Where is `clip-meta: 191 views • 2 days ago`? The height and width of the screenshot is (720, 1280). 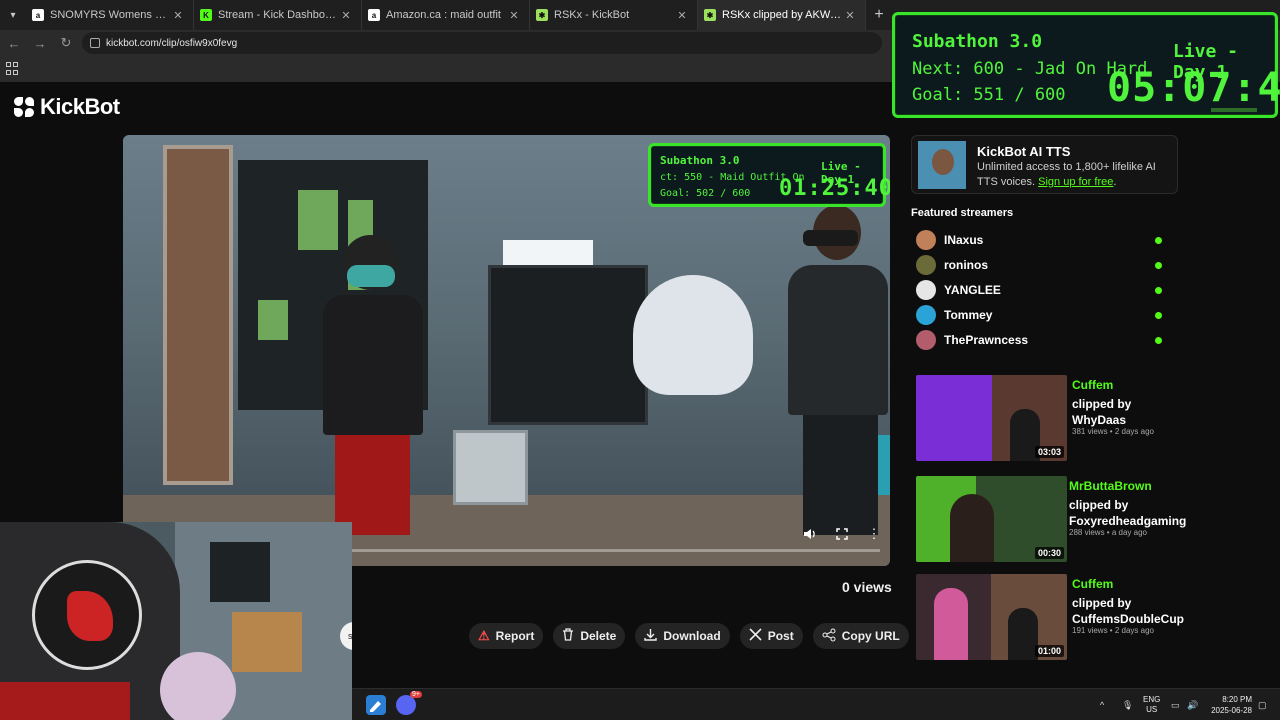
clip-meta: 191 views • 2 days ago is located at coordinates (1113, 630).